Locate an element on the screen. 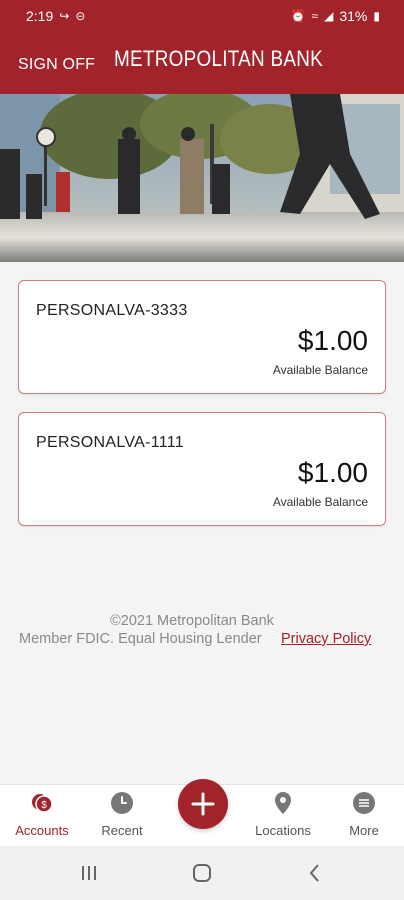 The height and width of the screenshot is (900, 404). back-icon is located at coordinates (315, 873).